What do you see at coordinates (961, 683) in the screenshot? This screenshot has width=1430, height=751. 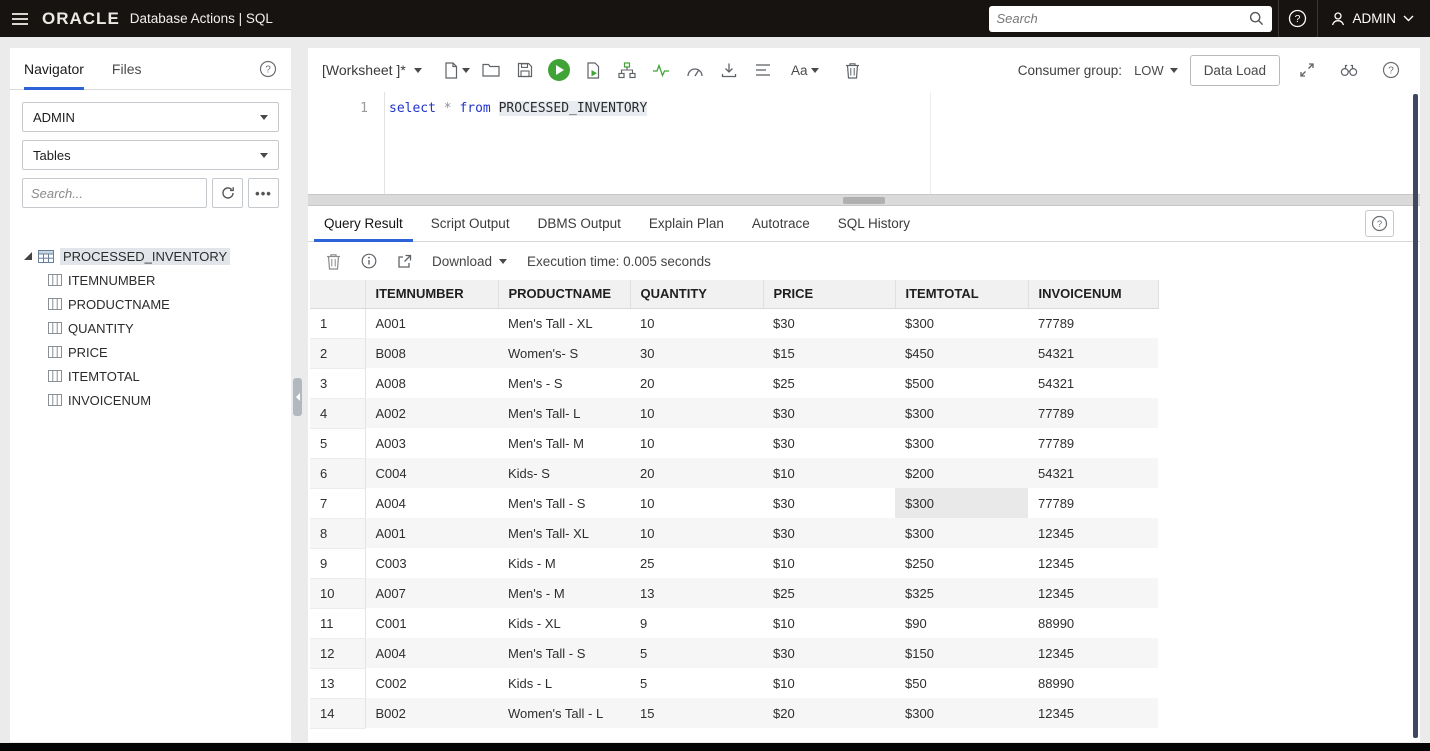 I see `grid-cell: $50` at bounding box center [961, 683].